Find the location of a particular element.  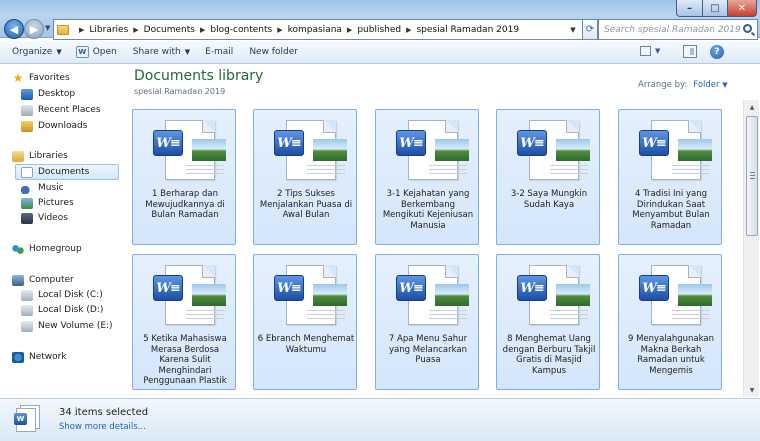

nav-pictures: Pictures is located at coordinates (47, 203).